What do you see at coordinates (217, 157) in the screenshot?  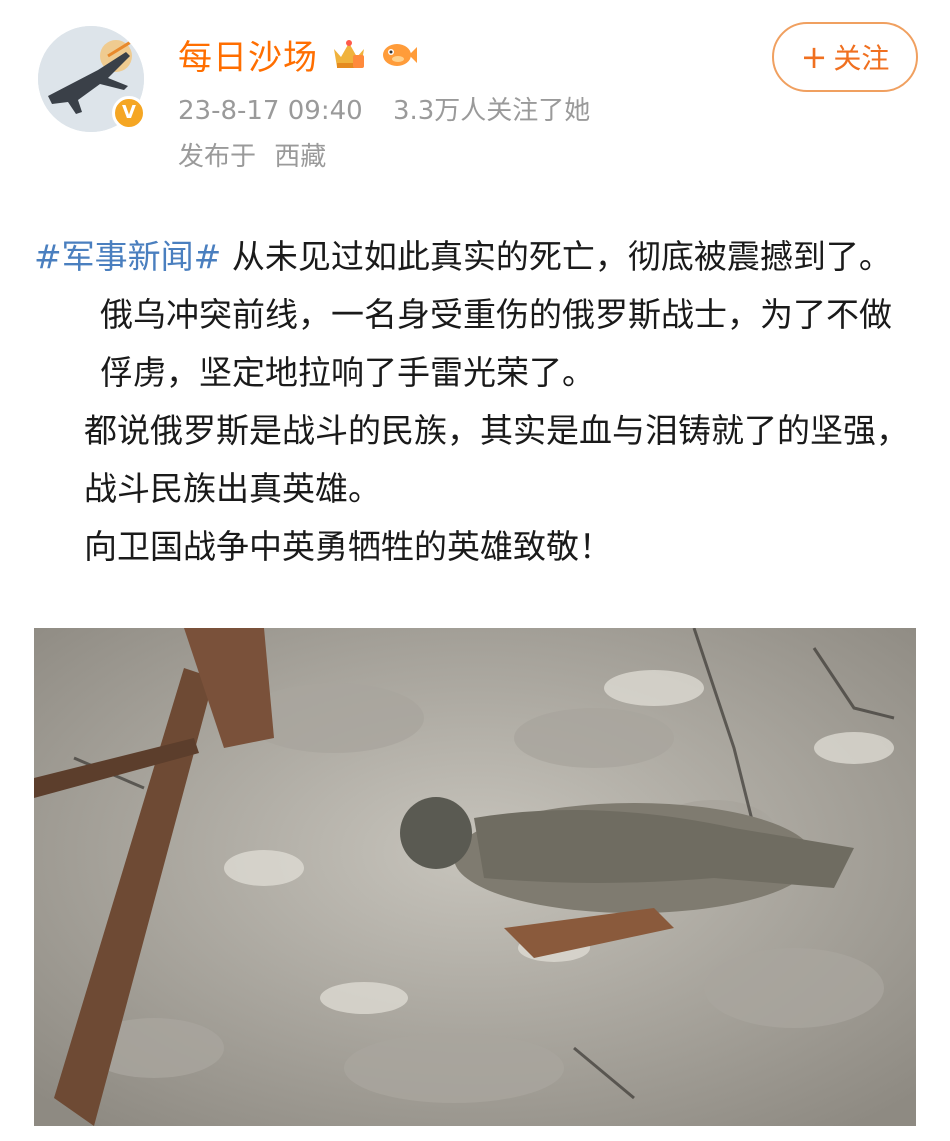 I see `location-prefix: 发布于` at bounding box center [217, 157].